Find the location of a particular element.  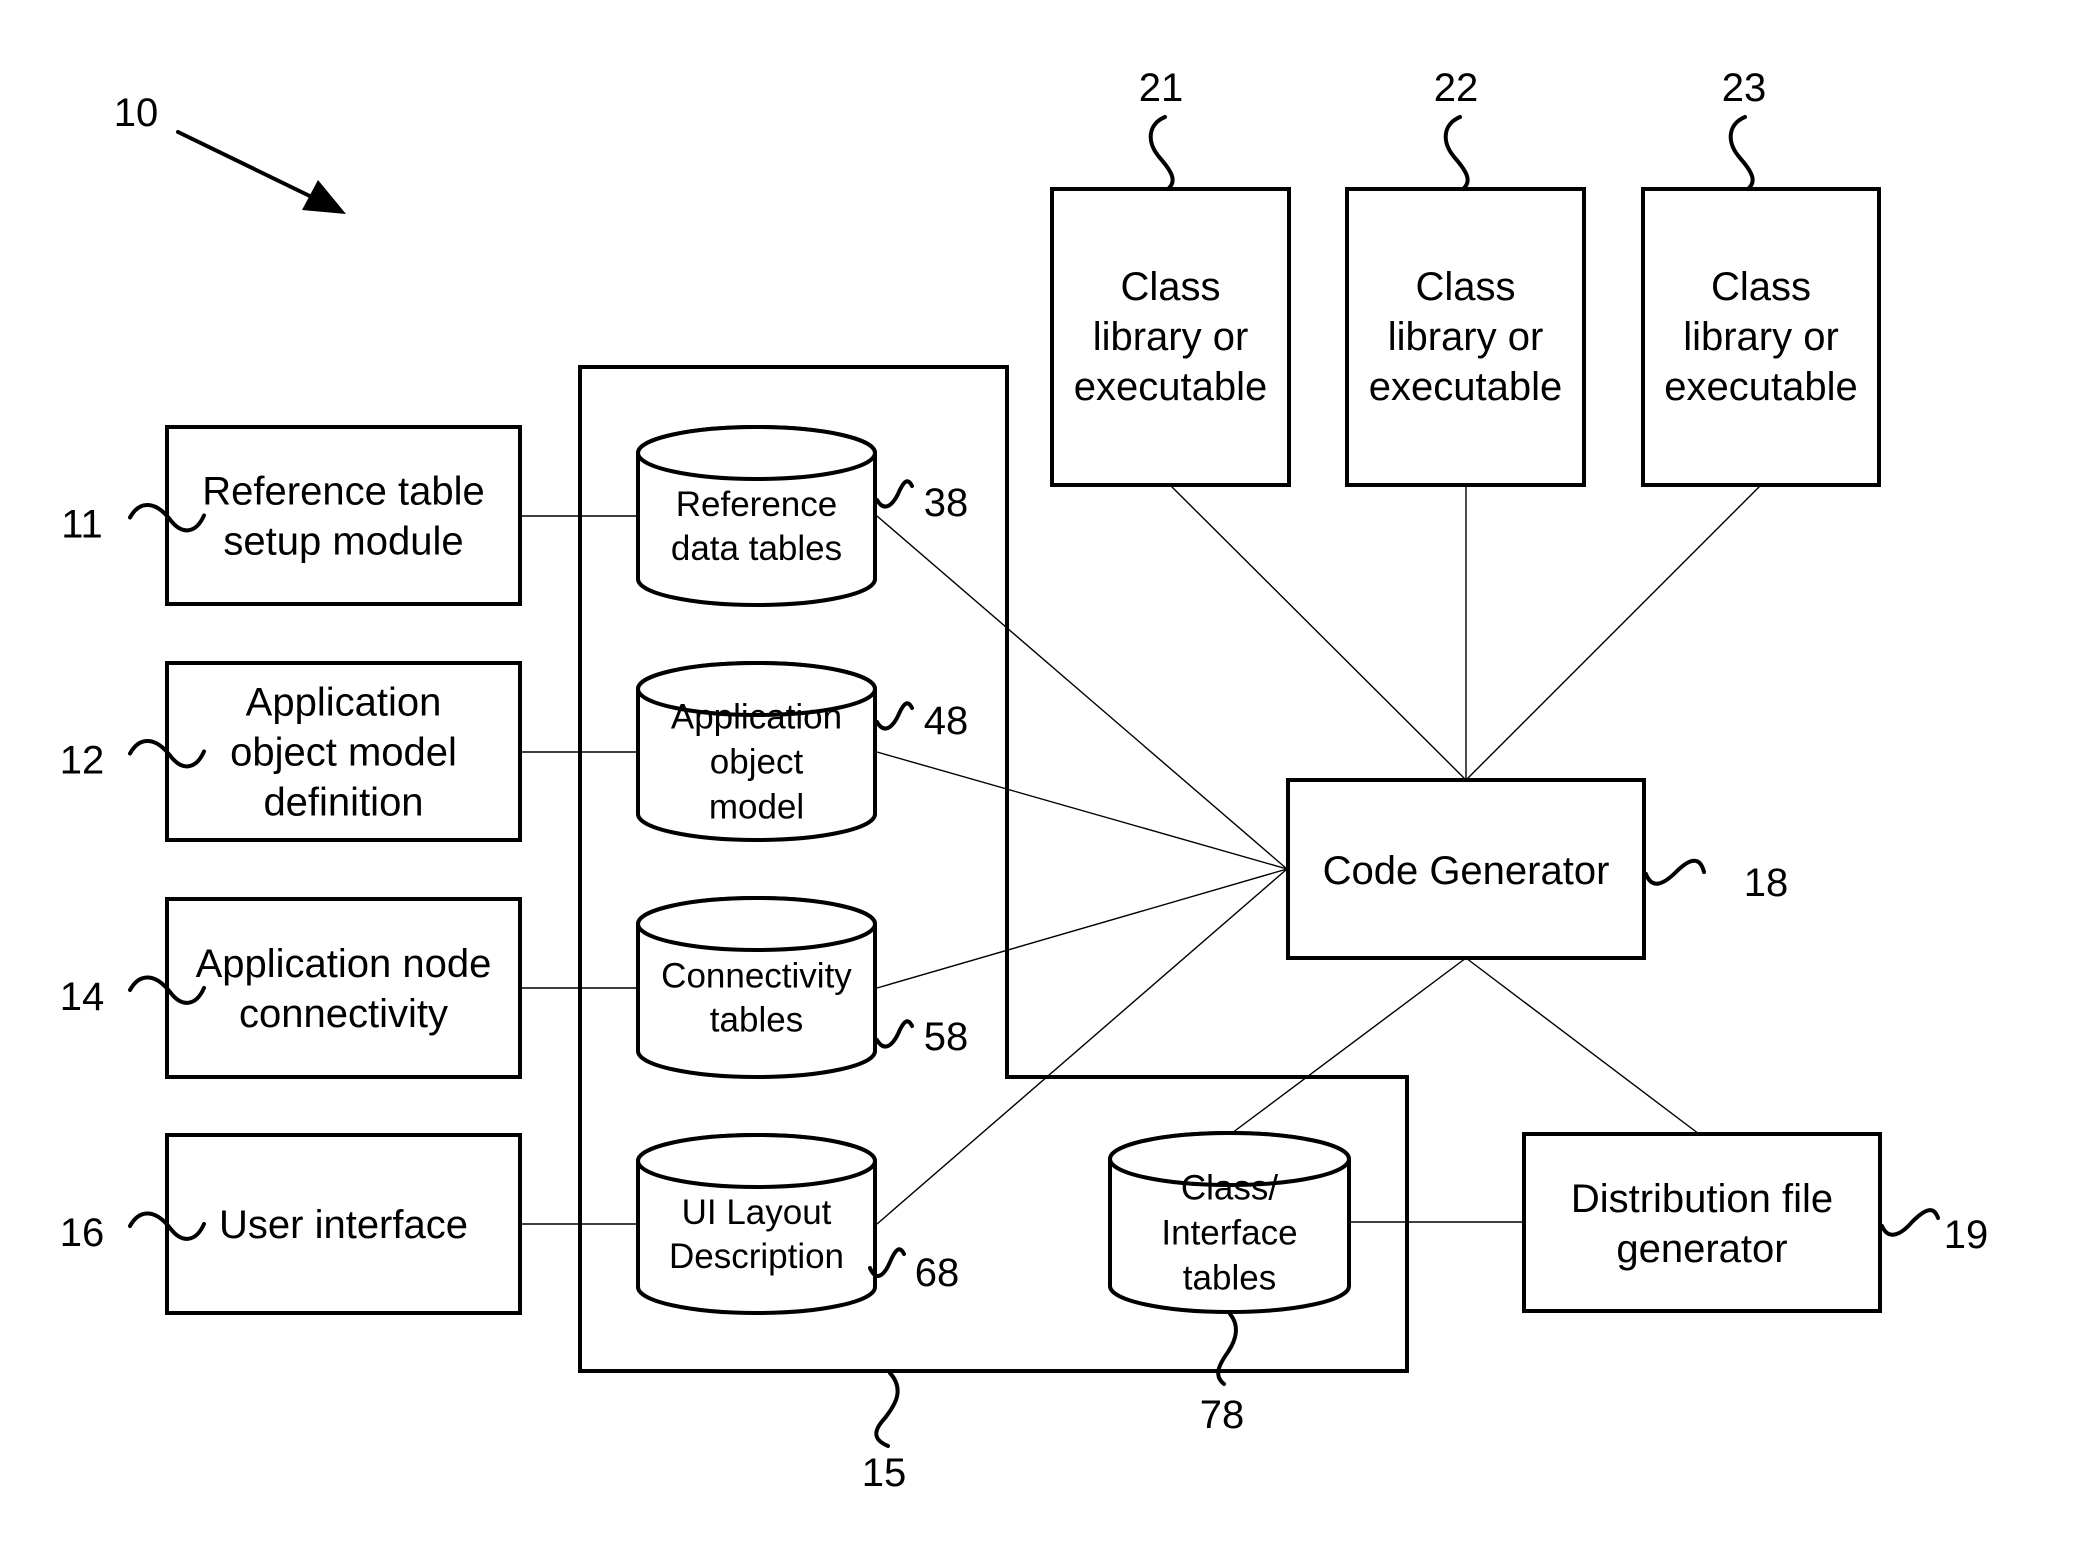

module-12-label-line-2: object model is located at coordinates (343, 753).